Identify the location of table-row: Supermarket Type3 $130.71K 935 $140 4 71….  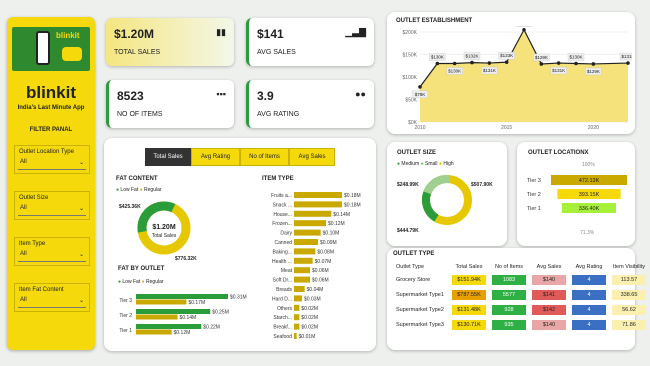
(521, 325).